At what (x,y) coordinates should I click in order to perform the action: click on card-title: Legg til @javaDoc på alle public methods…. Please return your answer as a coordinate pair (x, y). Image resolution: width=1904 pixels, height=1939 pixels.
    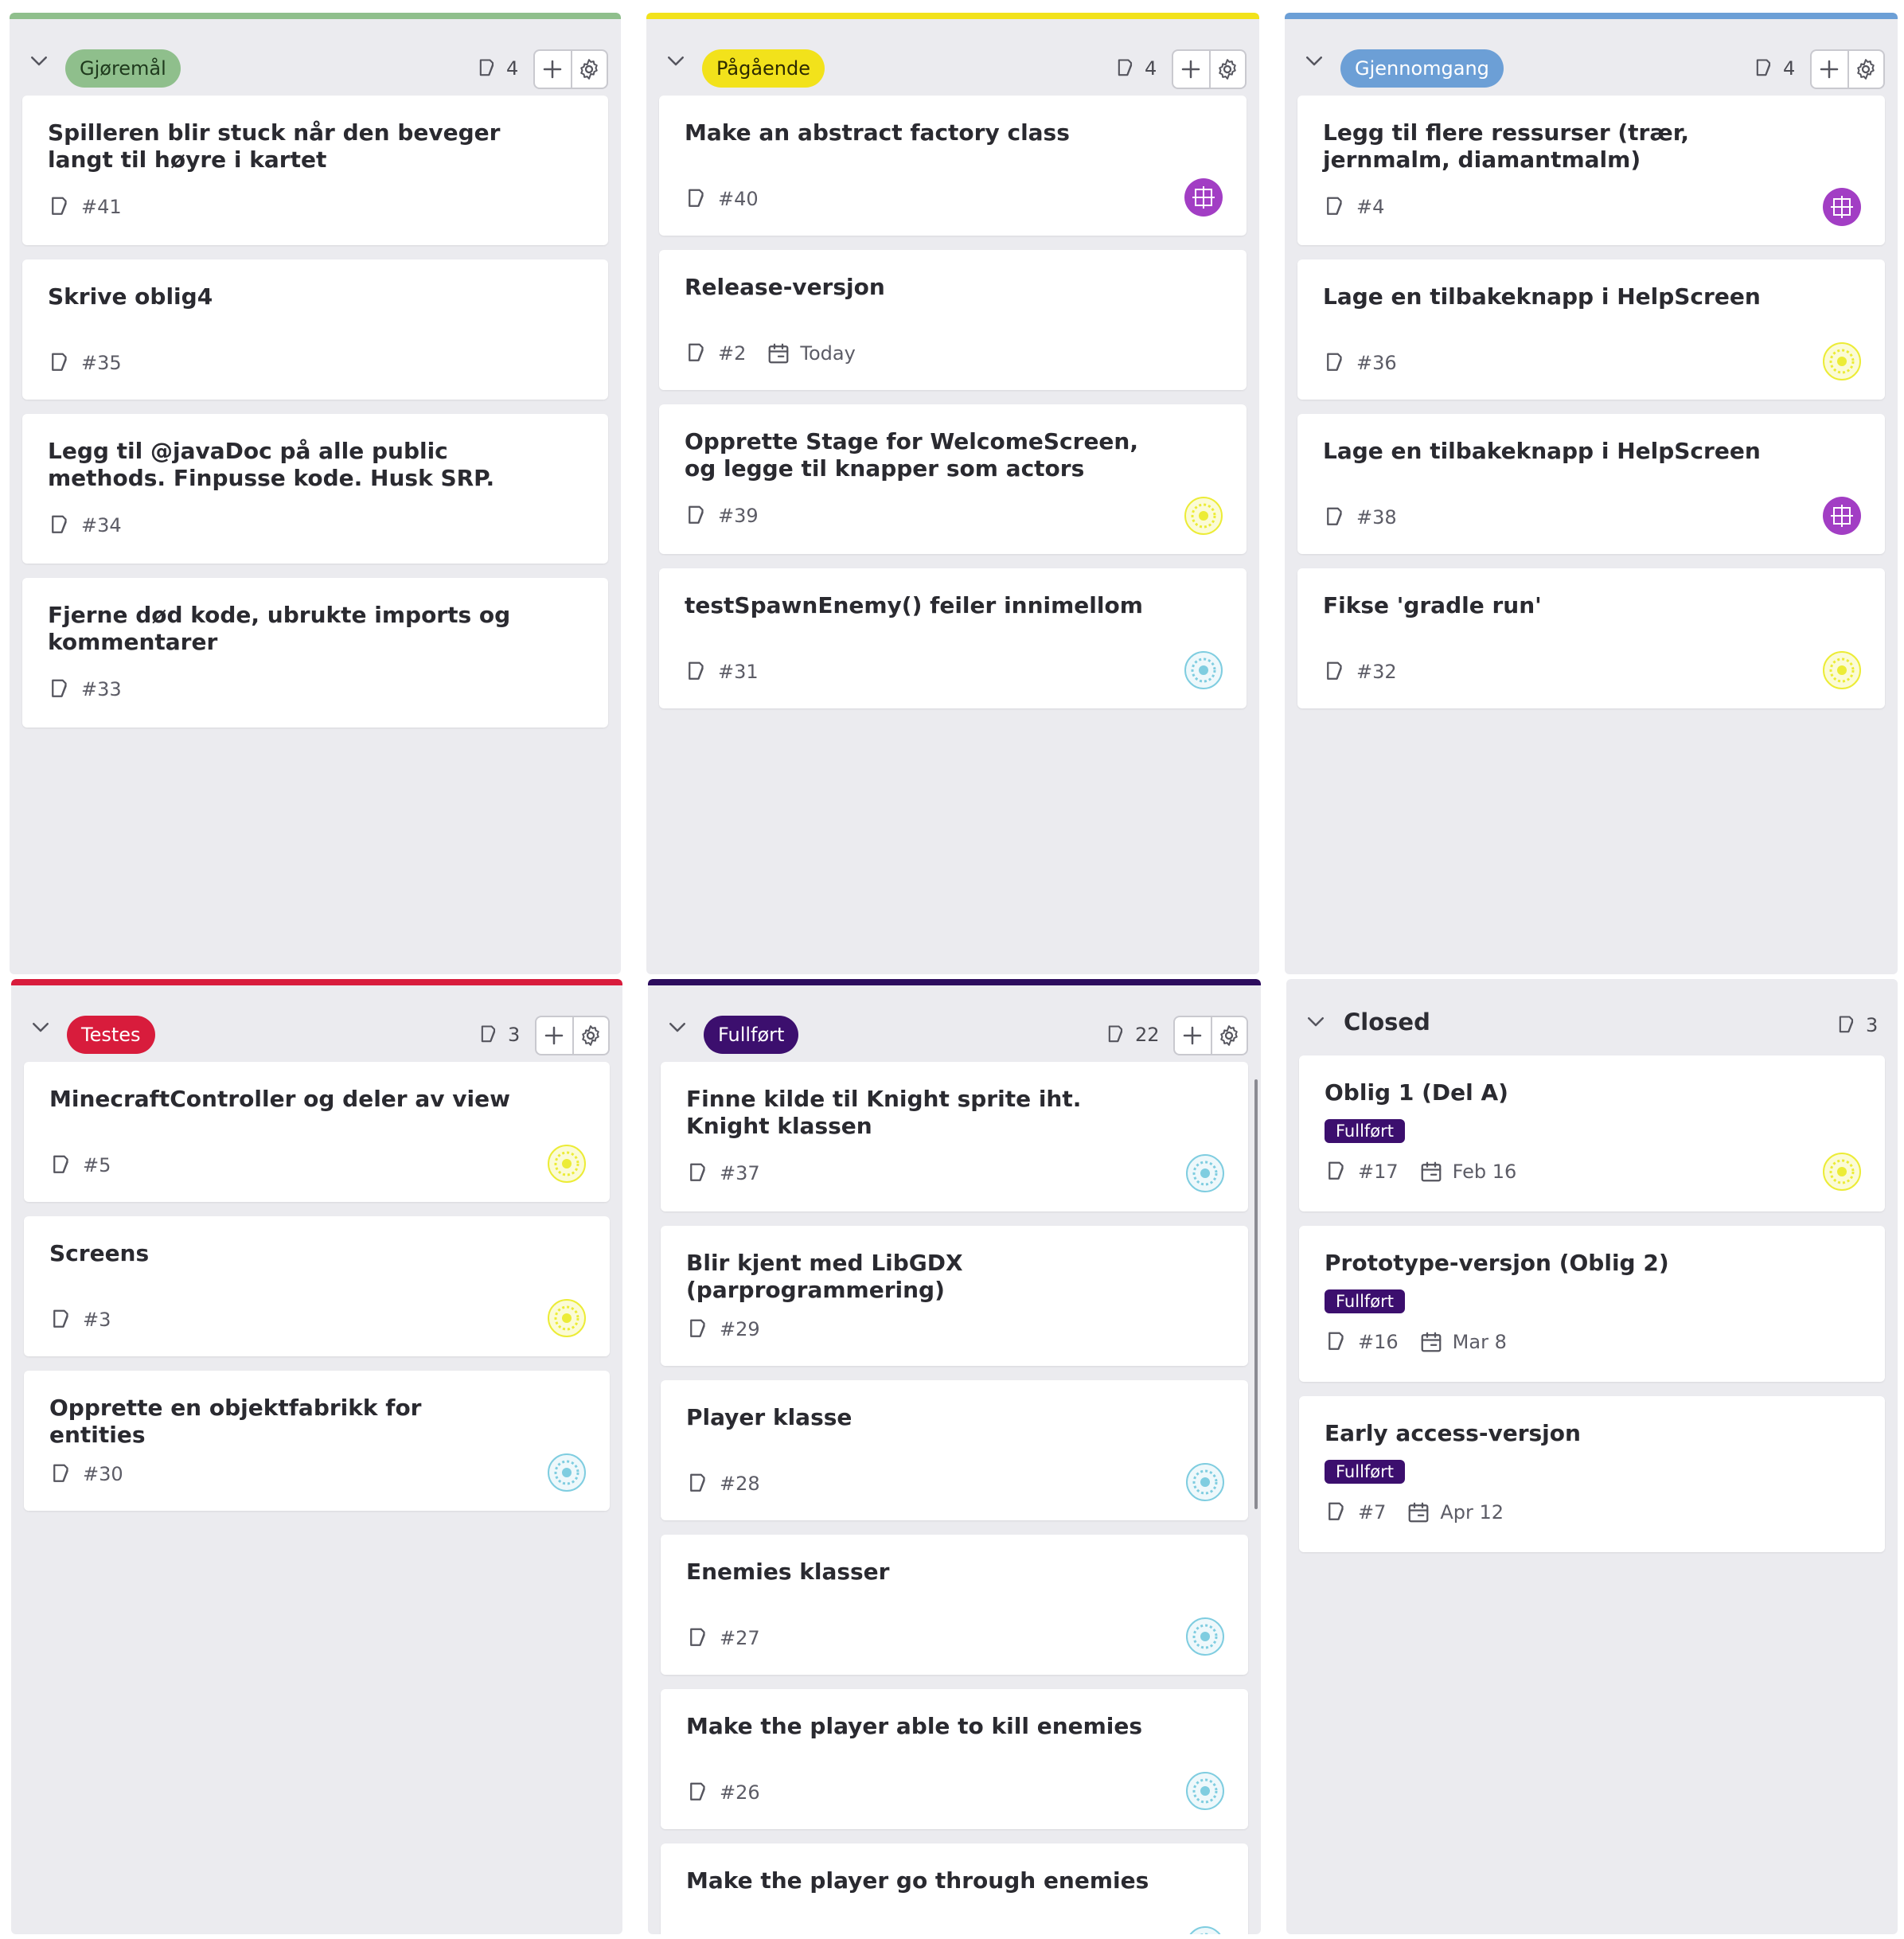
    Looking at the image, I should click on (284, 465).